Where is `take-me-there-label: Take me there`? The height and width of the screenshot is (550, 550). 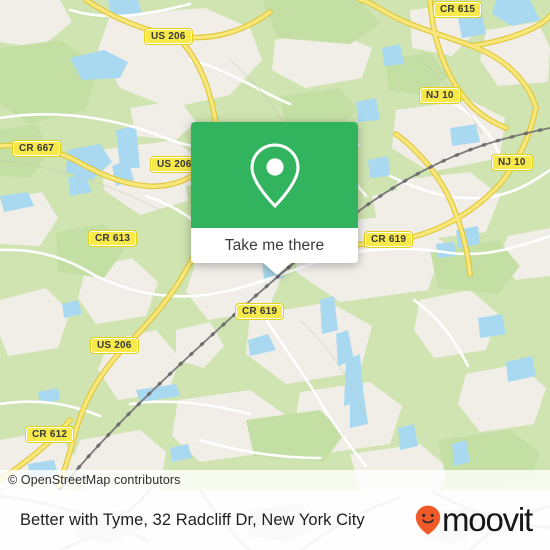
take-me-there-label: Take me there is located at coordinates (274, 245).